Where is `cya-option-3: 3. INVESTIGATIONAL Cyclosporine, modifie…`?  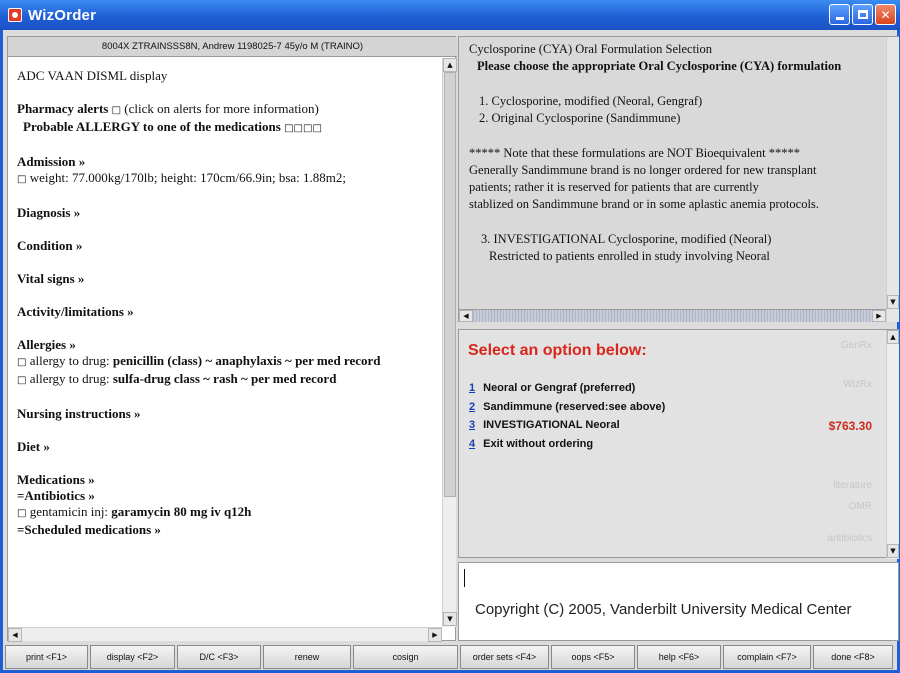 cya-option-3: 3. INVESTIGATIONAL Cyclosporine, modifie… is located at coordinates (626, 239).